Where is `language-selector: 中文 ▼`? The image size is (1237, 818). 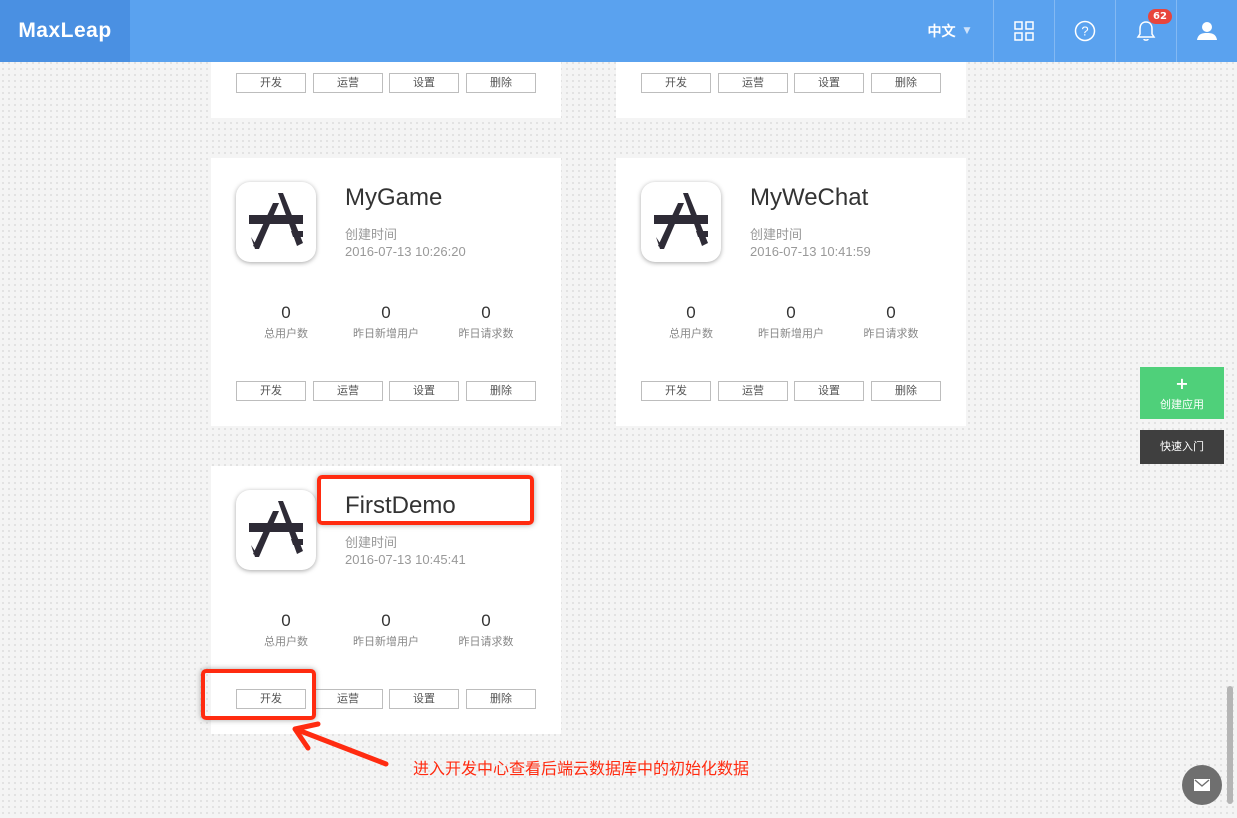 language-selector: 中文 ▼ is located at coordinates (949, 31).